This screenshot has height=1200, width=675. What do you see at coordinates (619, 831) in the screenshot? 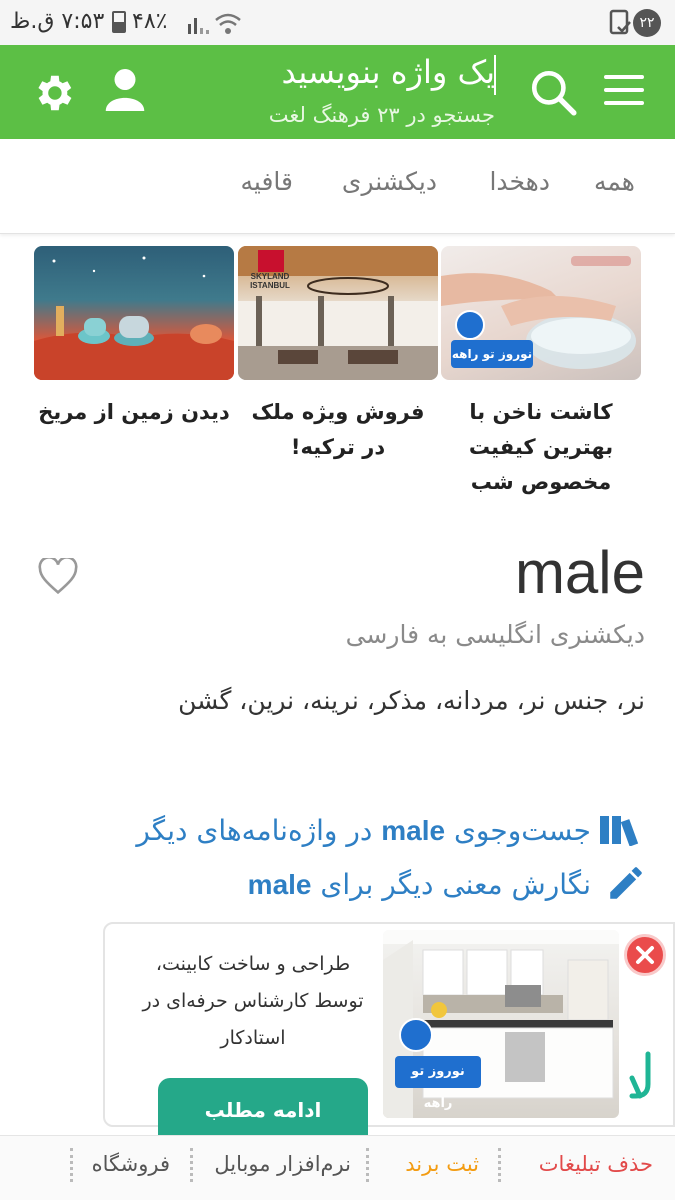
I see `books-icon` at bounding box center [619, 831].